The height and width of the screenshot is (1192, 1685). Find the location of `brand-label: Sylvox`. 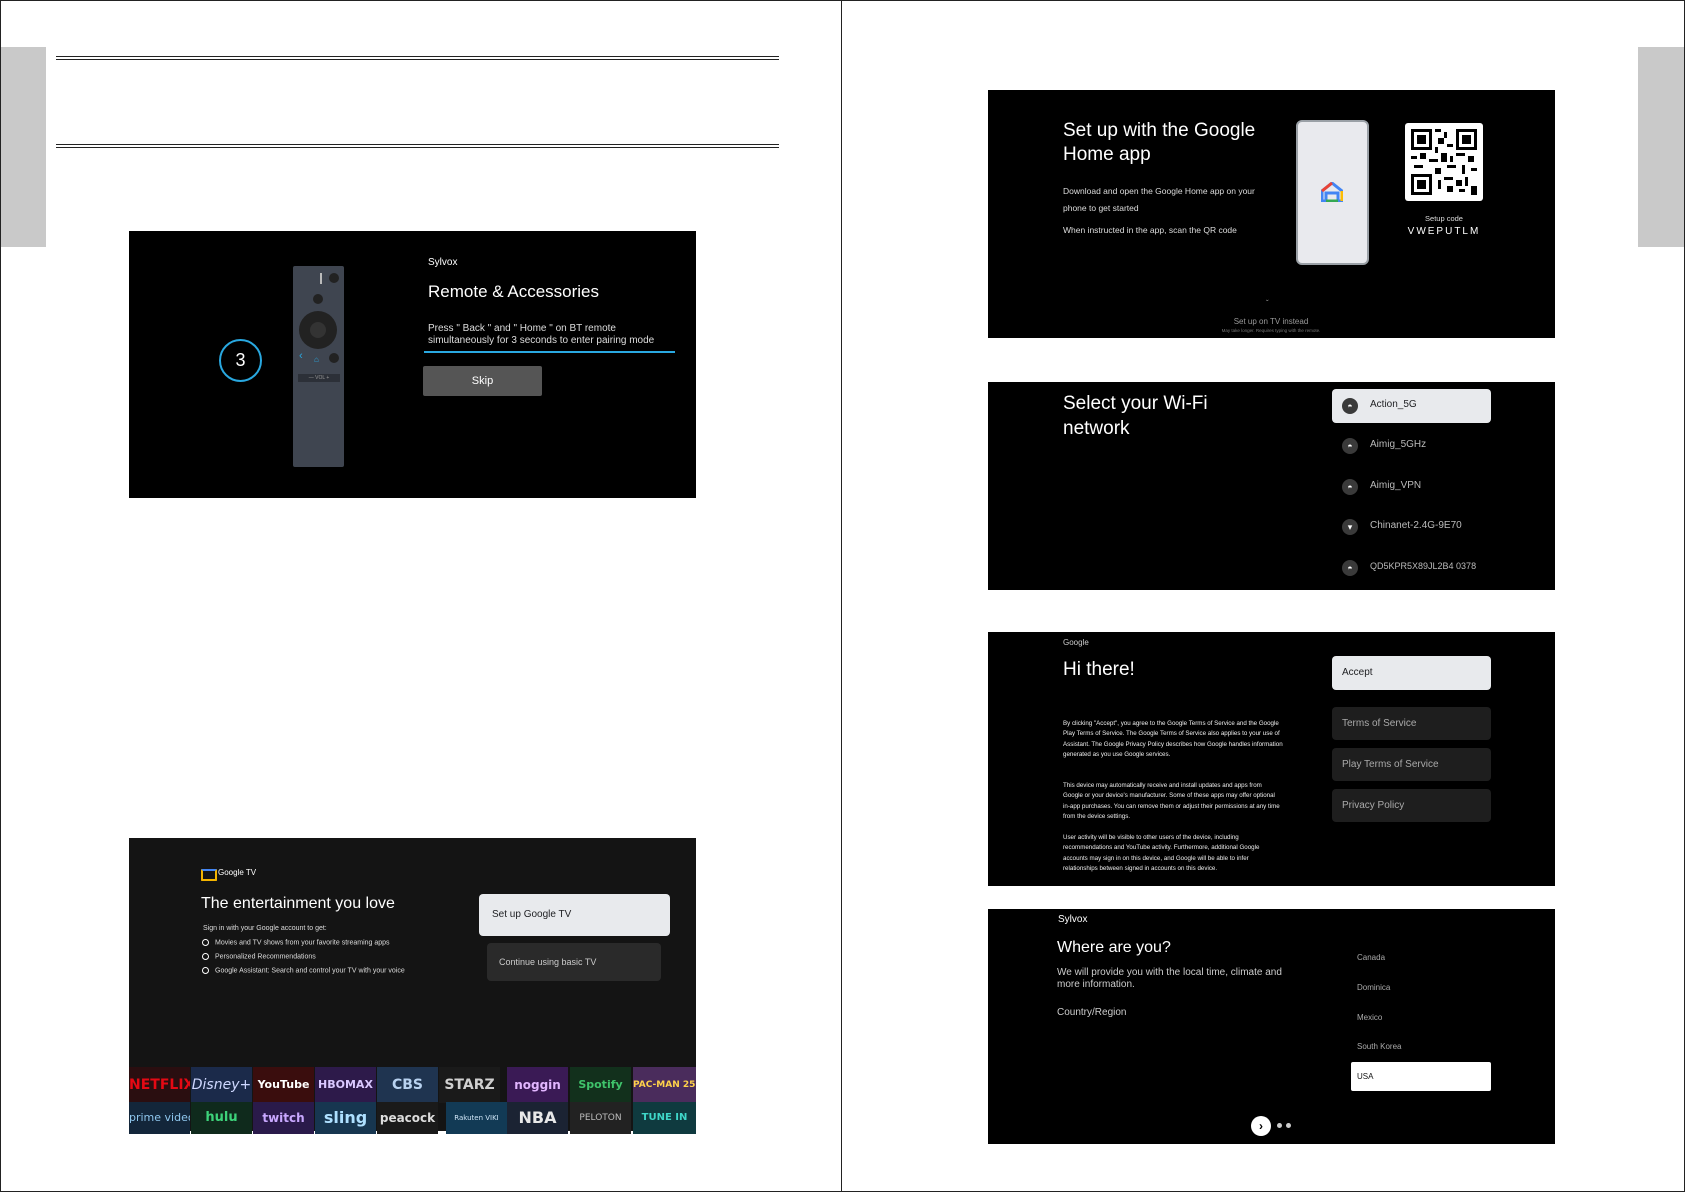

brand-label: Sylvox is located at coordinates (443, 262).